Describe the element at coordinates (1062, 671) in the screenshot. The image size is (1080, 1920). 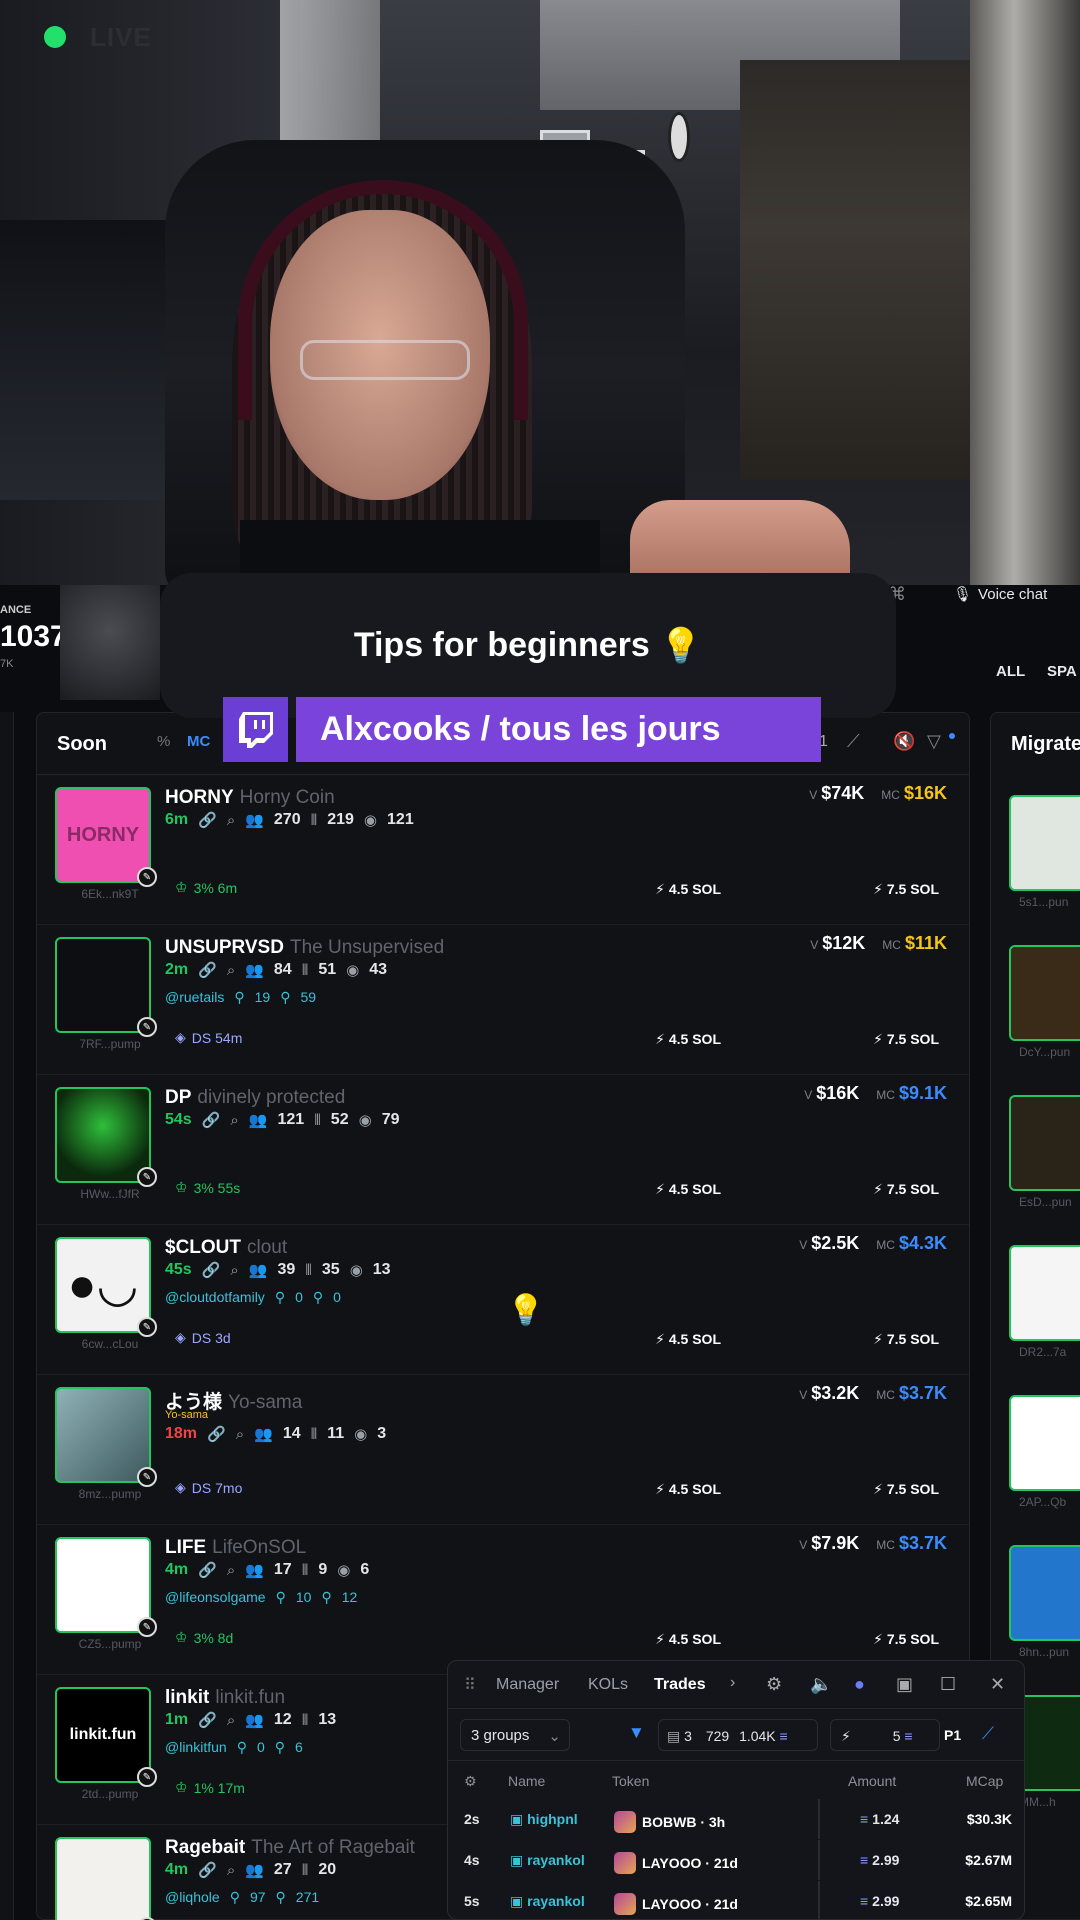
I see `filter-spark-tab: SPA` at that location.